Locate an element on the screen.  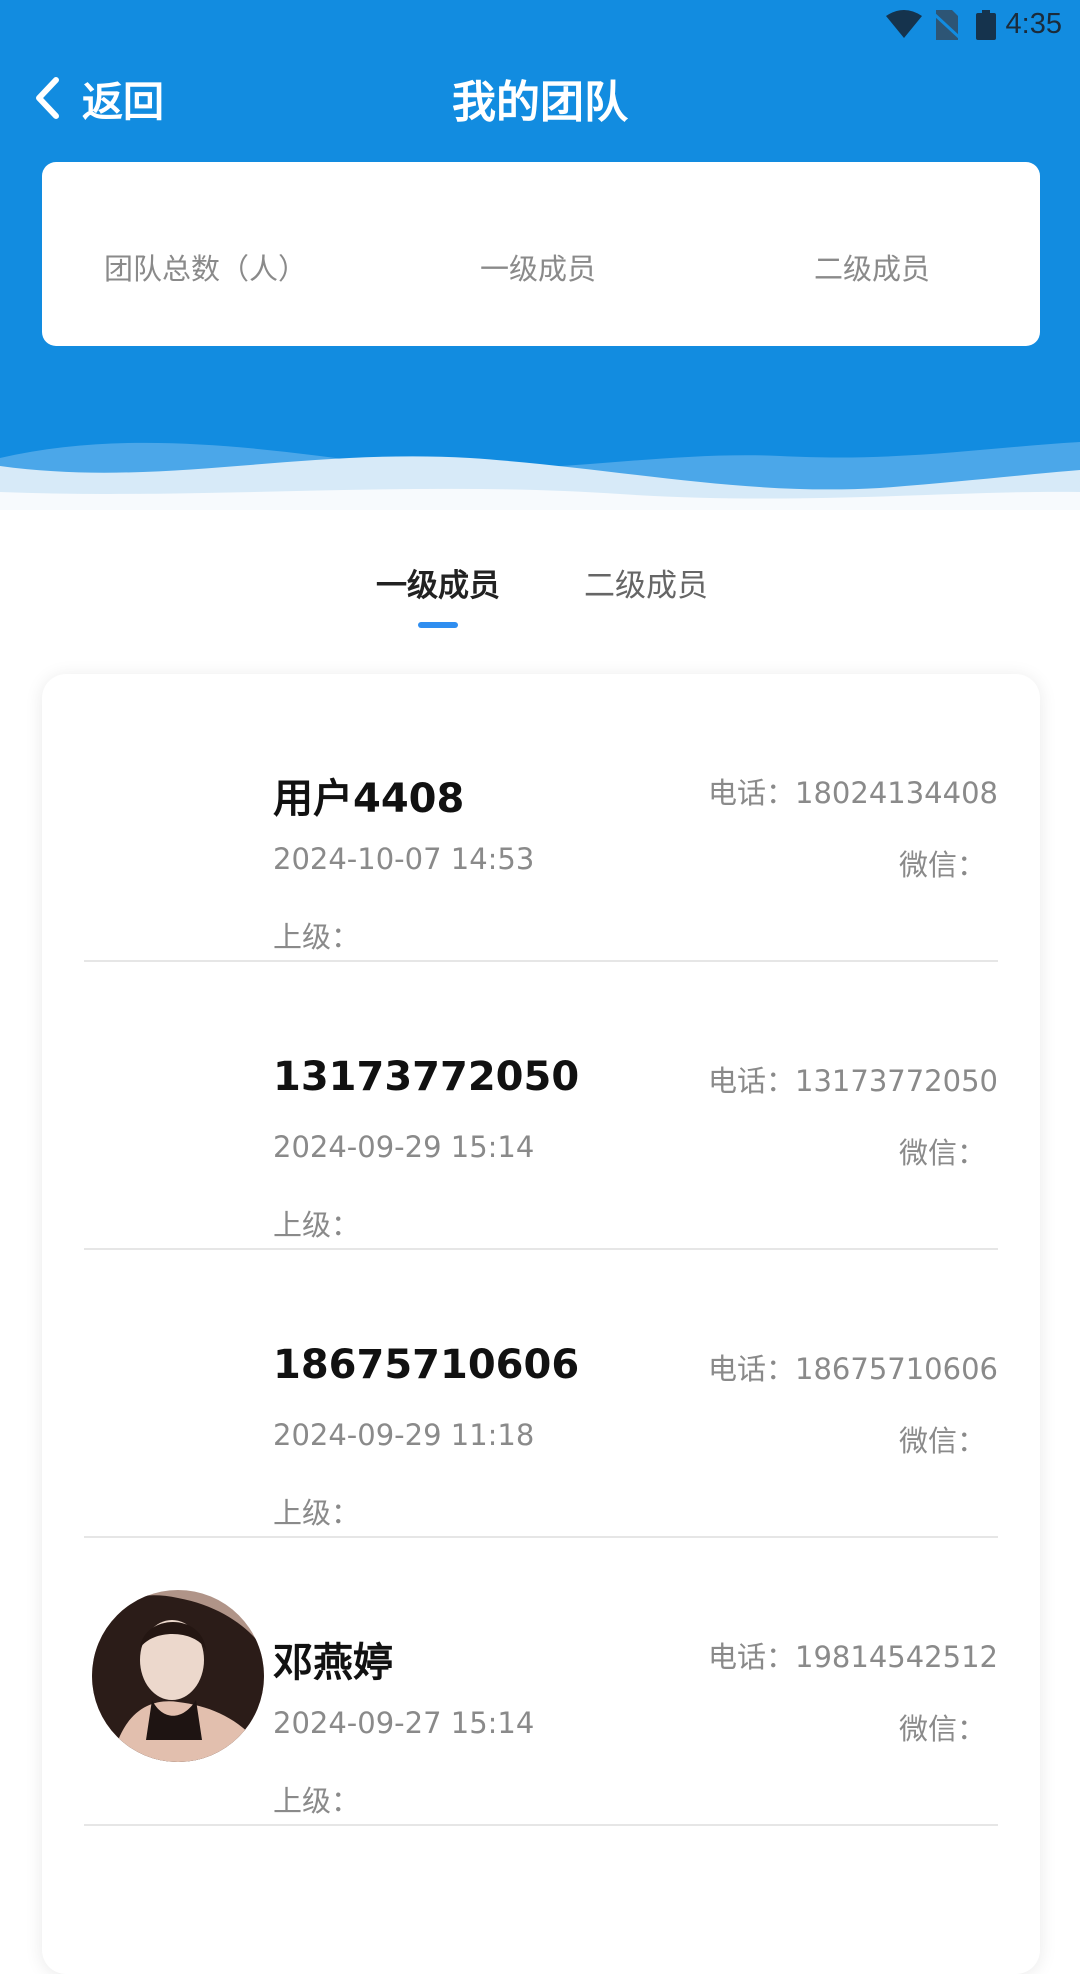
page-title: 我的团队 is located at coordinates (540, 102).